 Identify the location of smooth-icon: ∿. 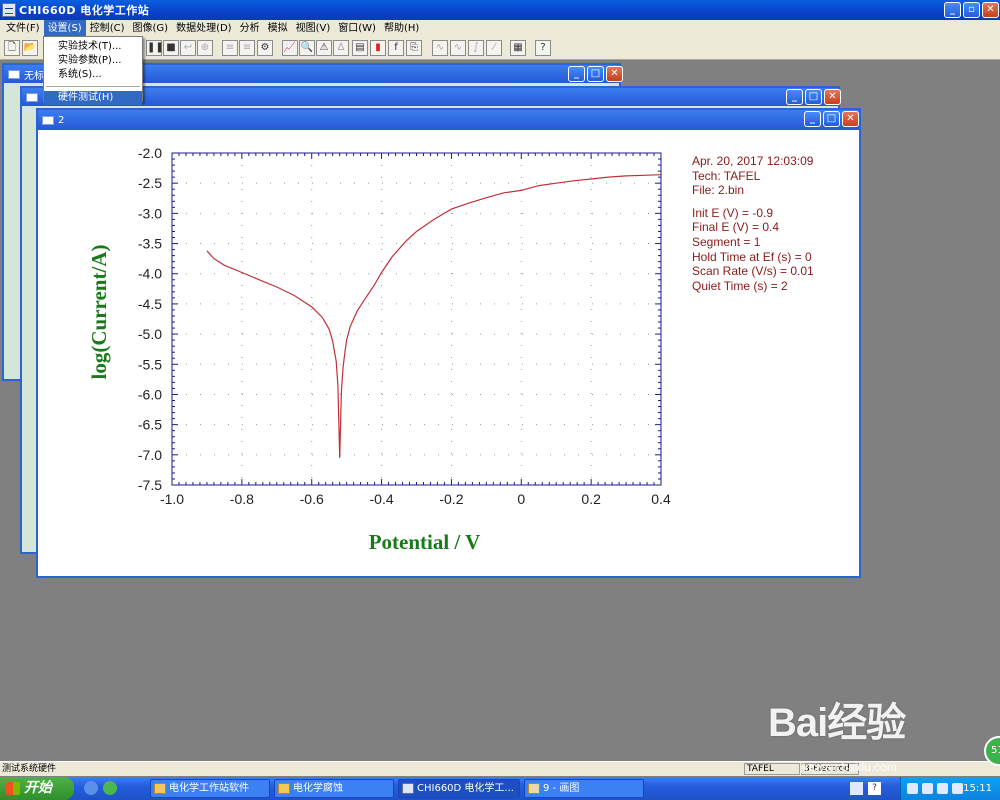
(440, 48).